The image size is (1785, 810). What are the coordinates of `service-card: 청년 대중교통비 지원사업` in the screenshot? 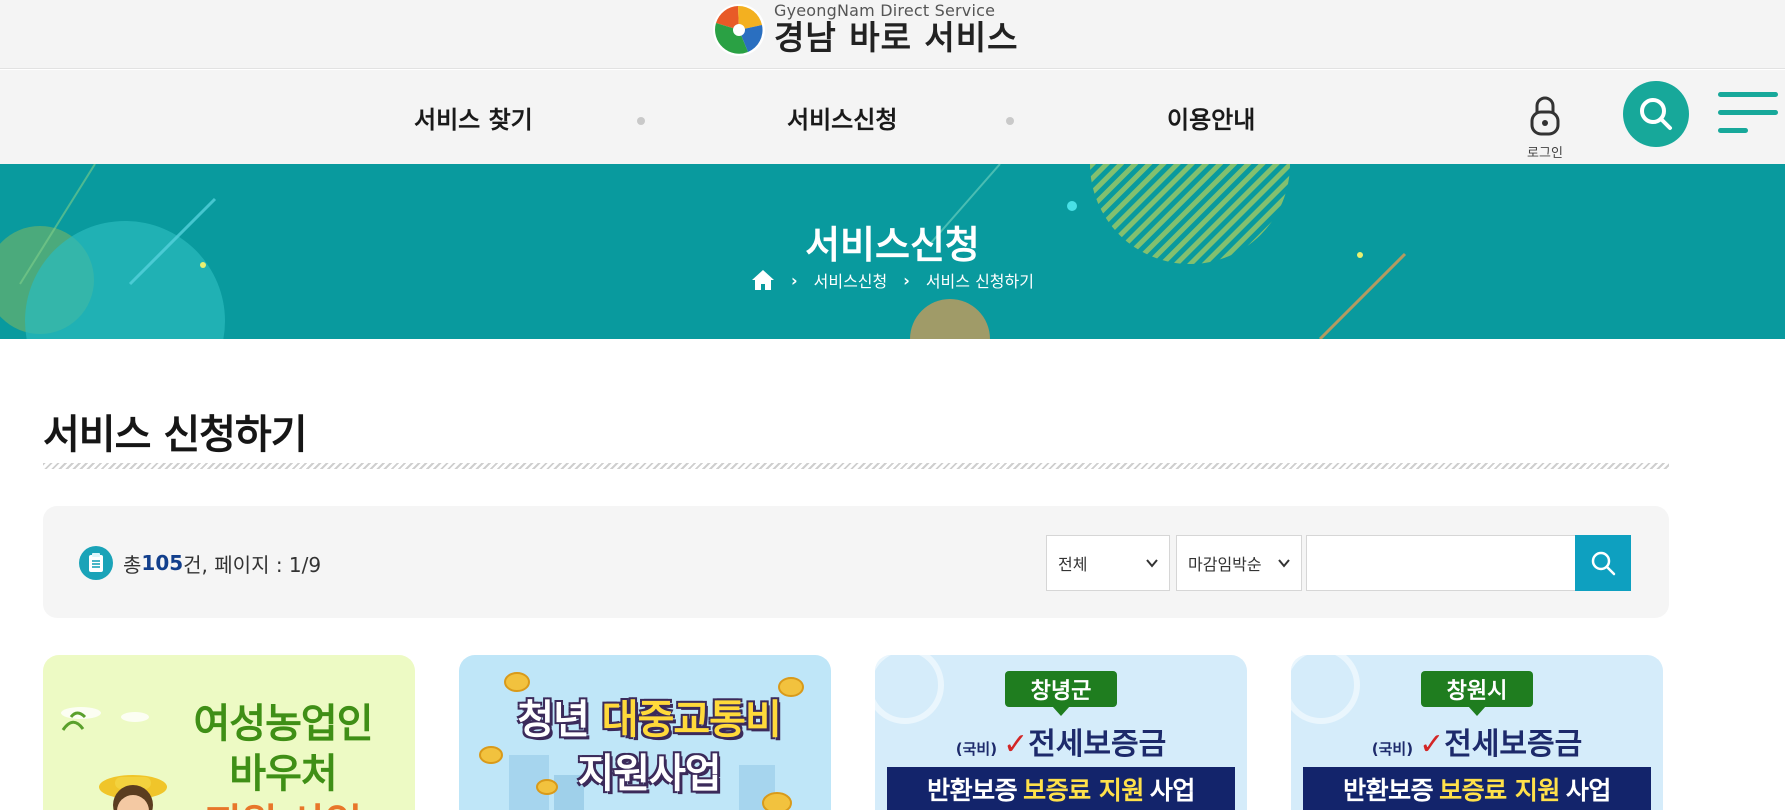 It's located at (645, 732).